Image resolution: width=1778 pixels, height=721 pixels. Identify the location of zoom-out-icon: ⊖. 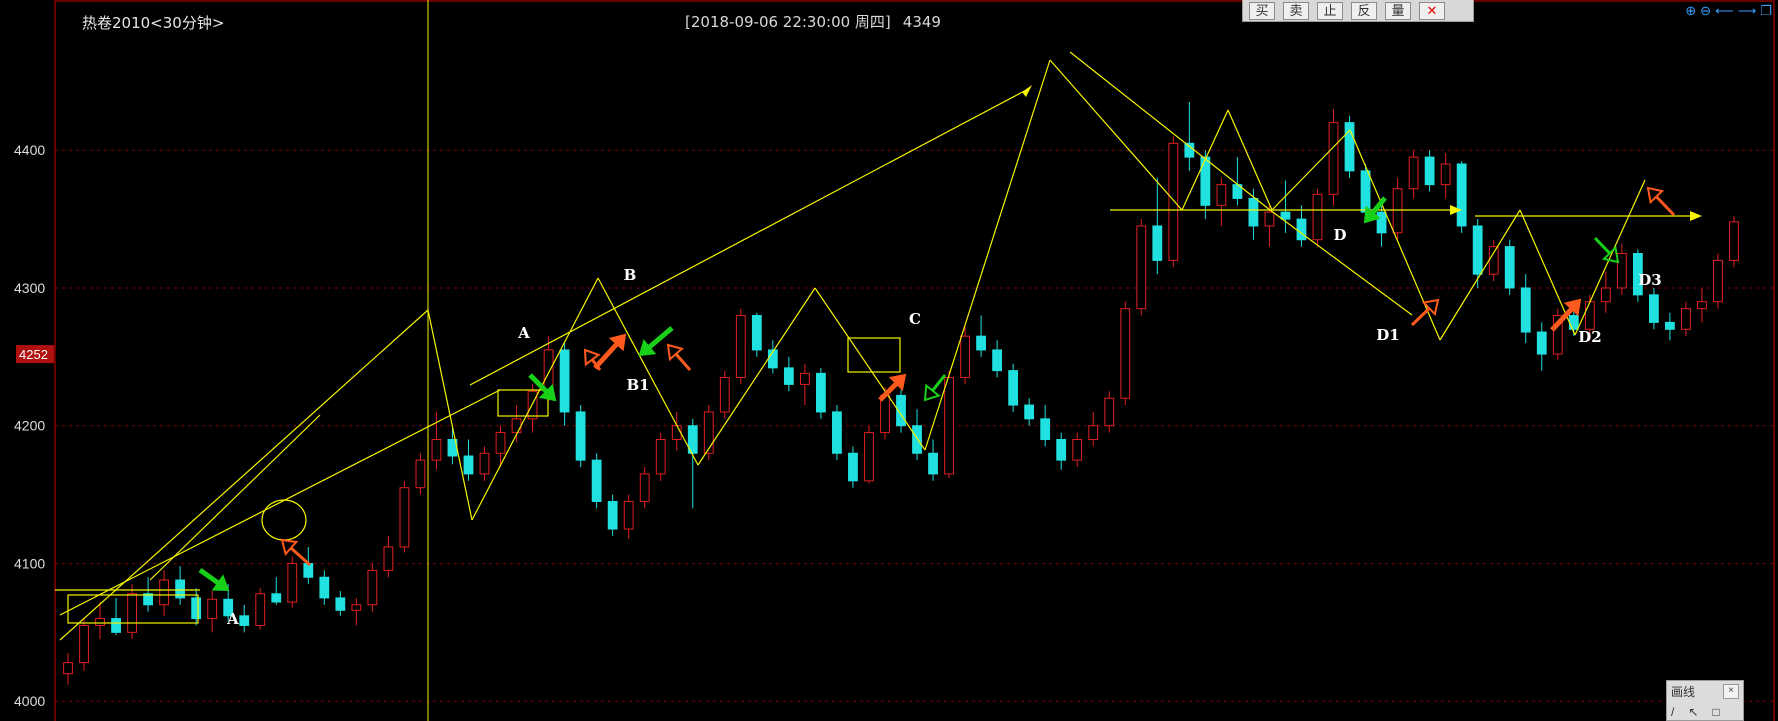
(1705, 11).